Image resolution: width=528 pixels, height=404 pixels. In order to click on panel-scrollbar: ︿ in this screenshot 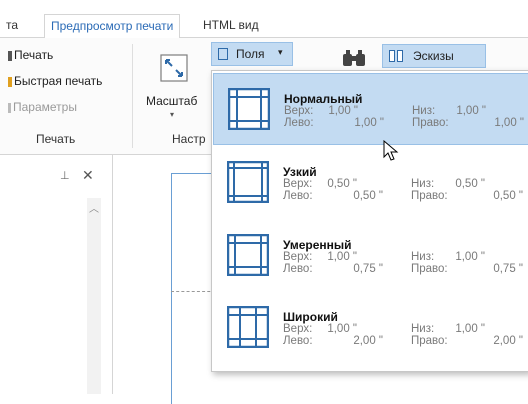, I will do `click(94, 296)`.